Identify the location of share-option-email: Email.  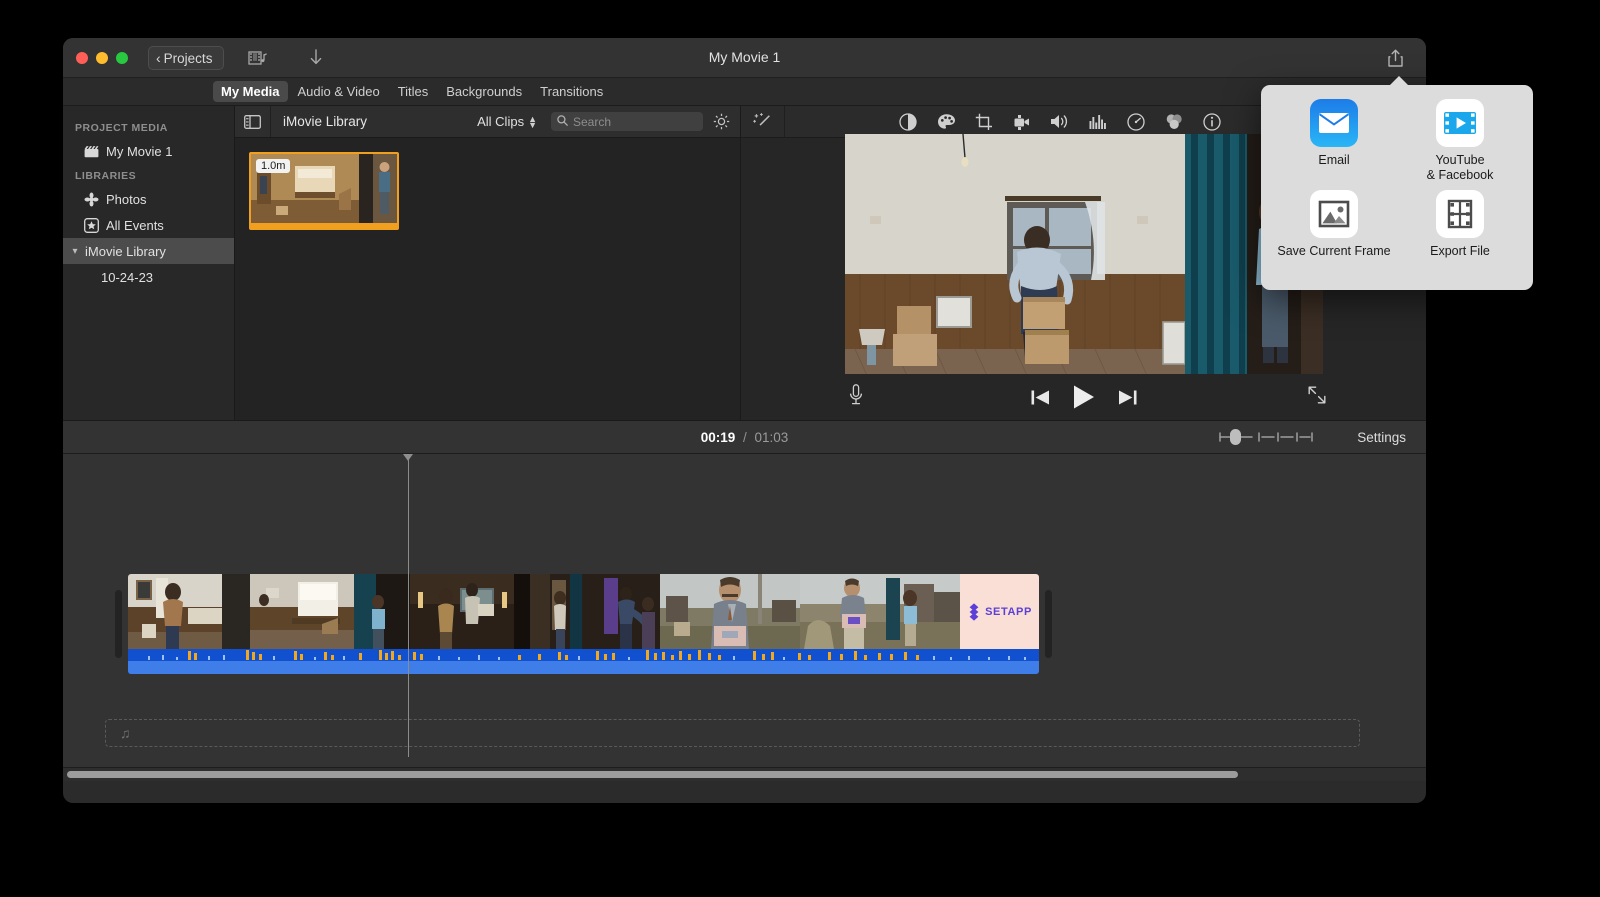
(1334, 144).